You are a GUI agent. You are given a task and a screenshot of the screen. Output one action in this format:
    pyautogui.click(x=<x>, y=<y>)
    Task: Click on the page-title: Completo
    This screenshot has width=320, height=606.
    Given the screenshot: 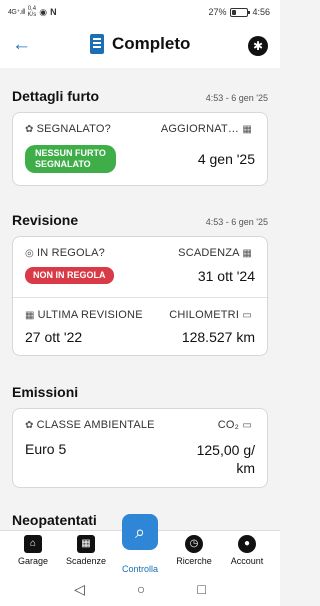 What is the action you would take?
    pyautogui.click(x=151, y=43)
    